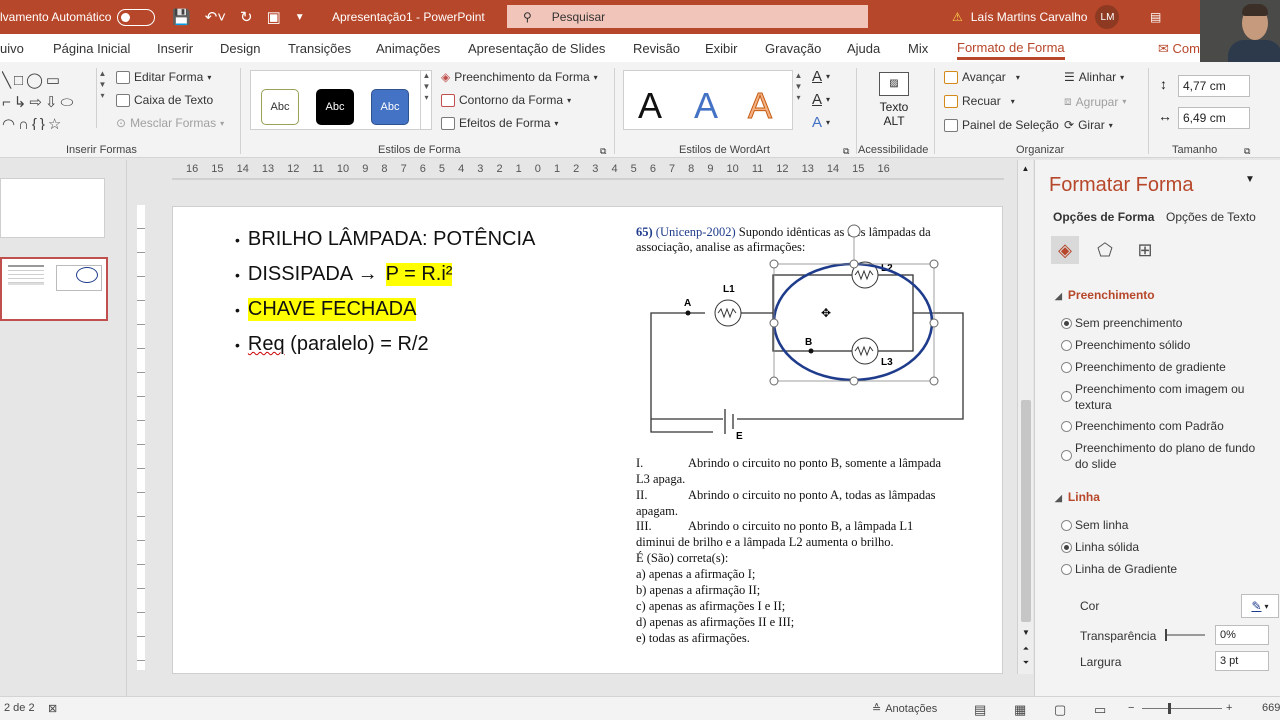 Image resolution: width=1280 pixels, height=720 pixels. What do you see at coordinates (385, 239) in the screenshot?
I see `bullet-1: • BRILHO LÂMPADA: POTÊNCIA` at bounding box center [385, 239].